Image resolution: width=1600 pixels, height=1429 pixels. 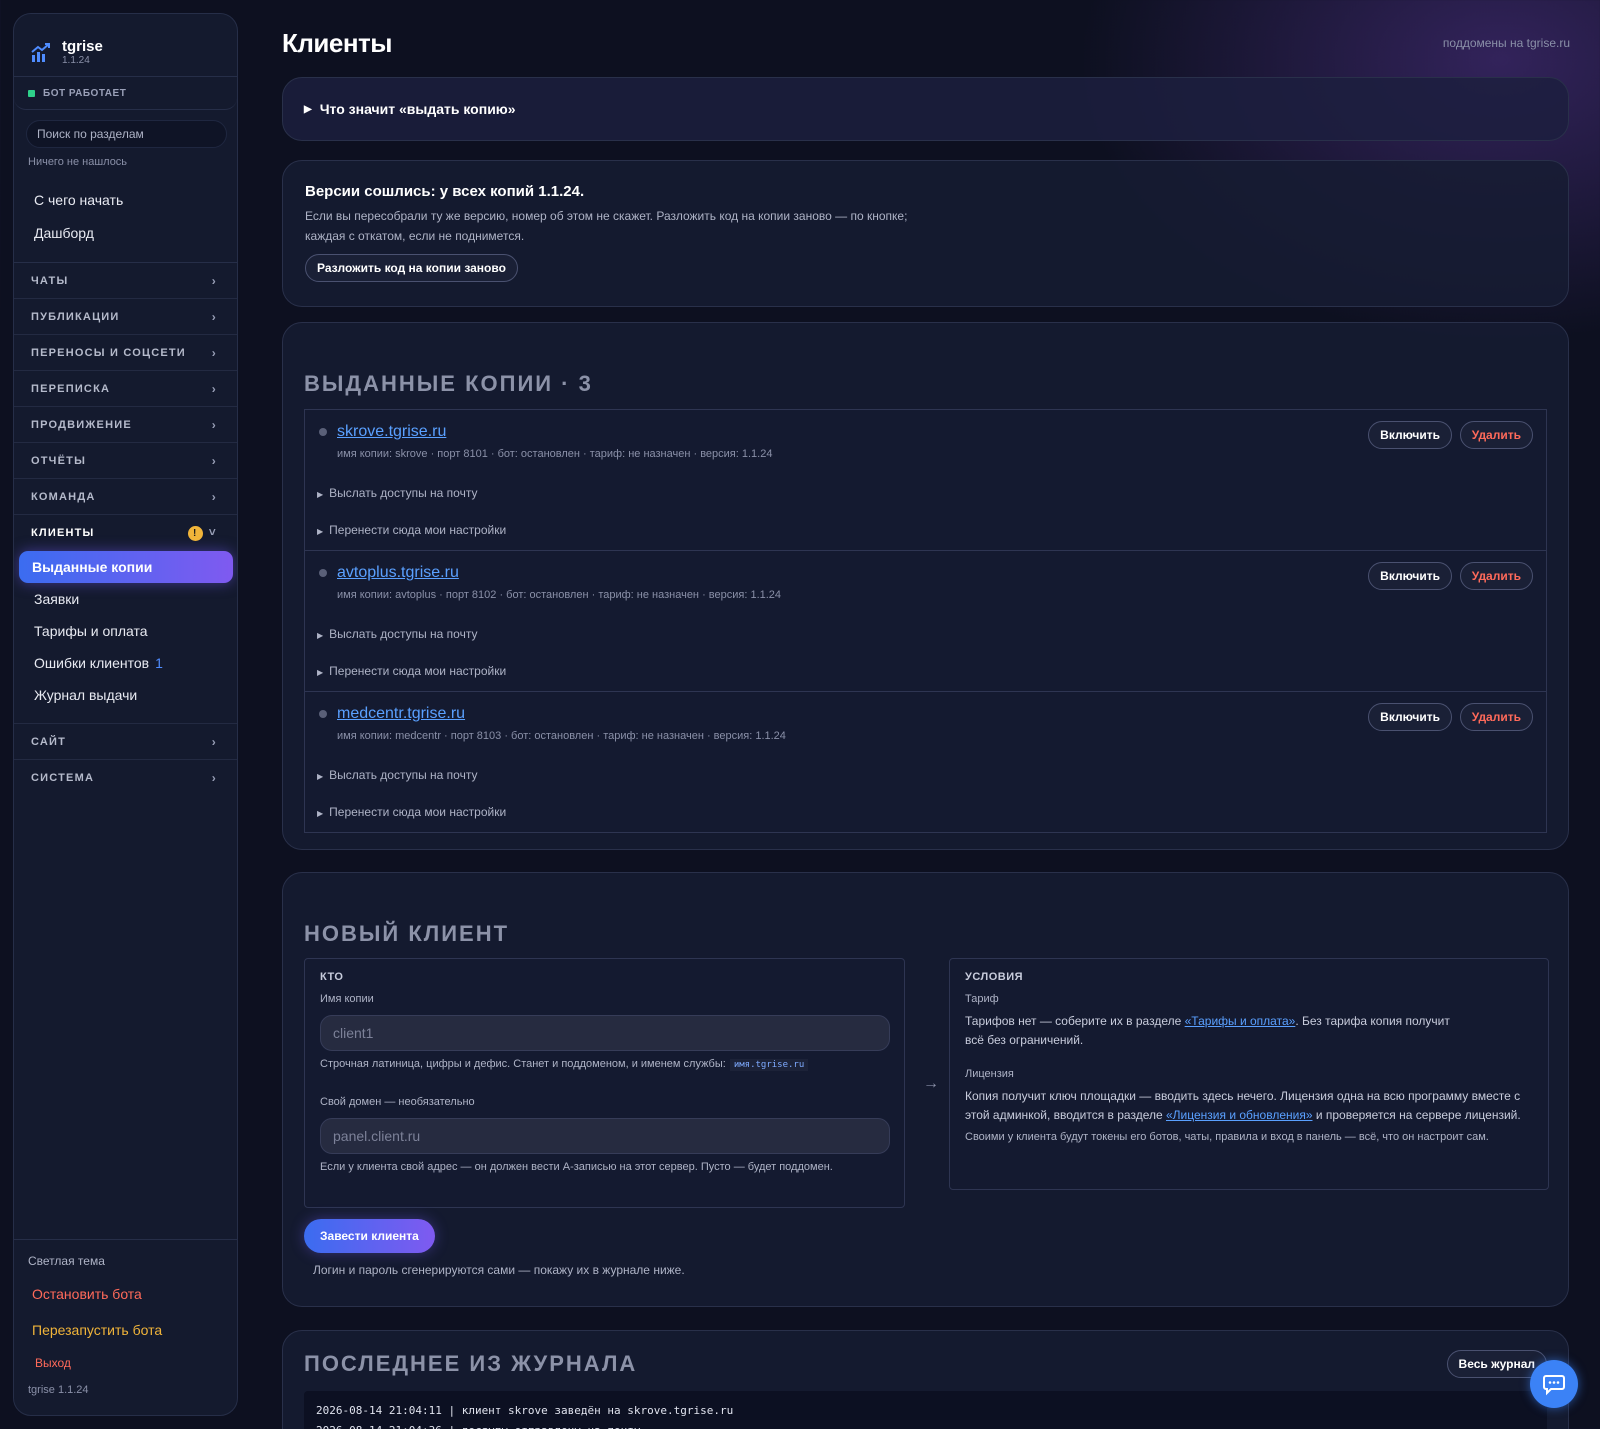 I want to click on license-label: Лицензия, so click(x=989, y=1074).